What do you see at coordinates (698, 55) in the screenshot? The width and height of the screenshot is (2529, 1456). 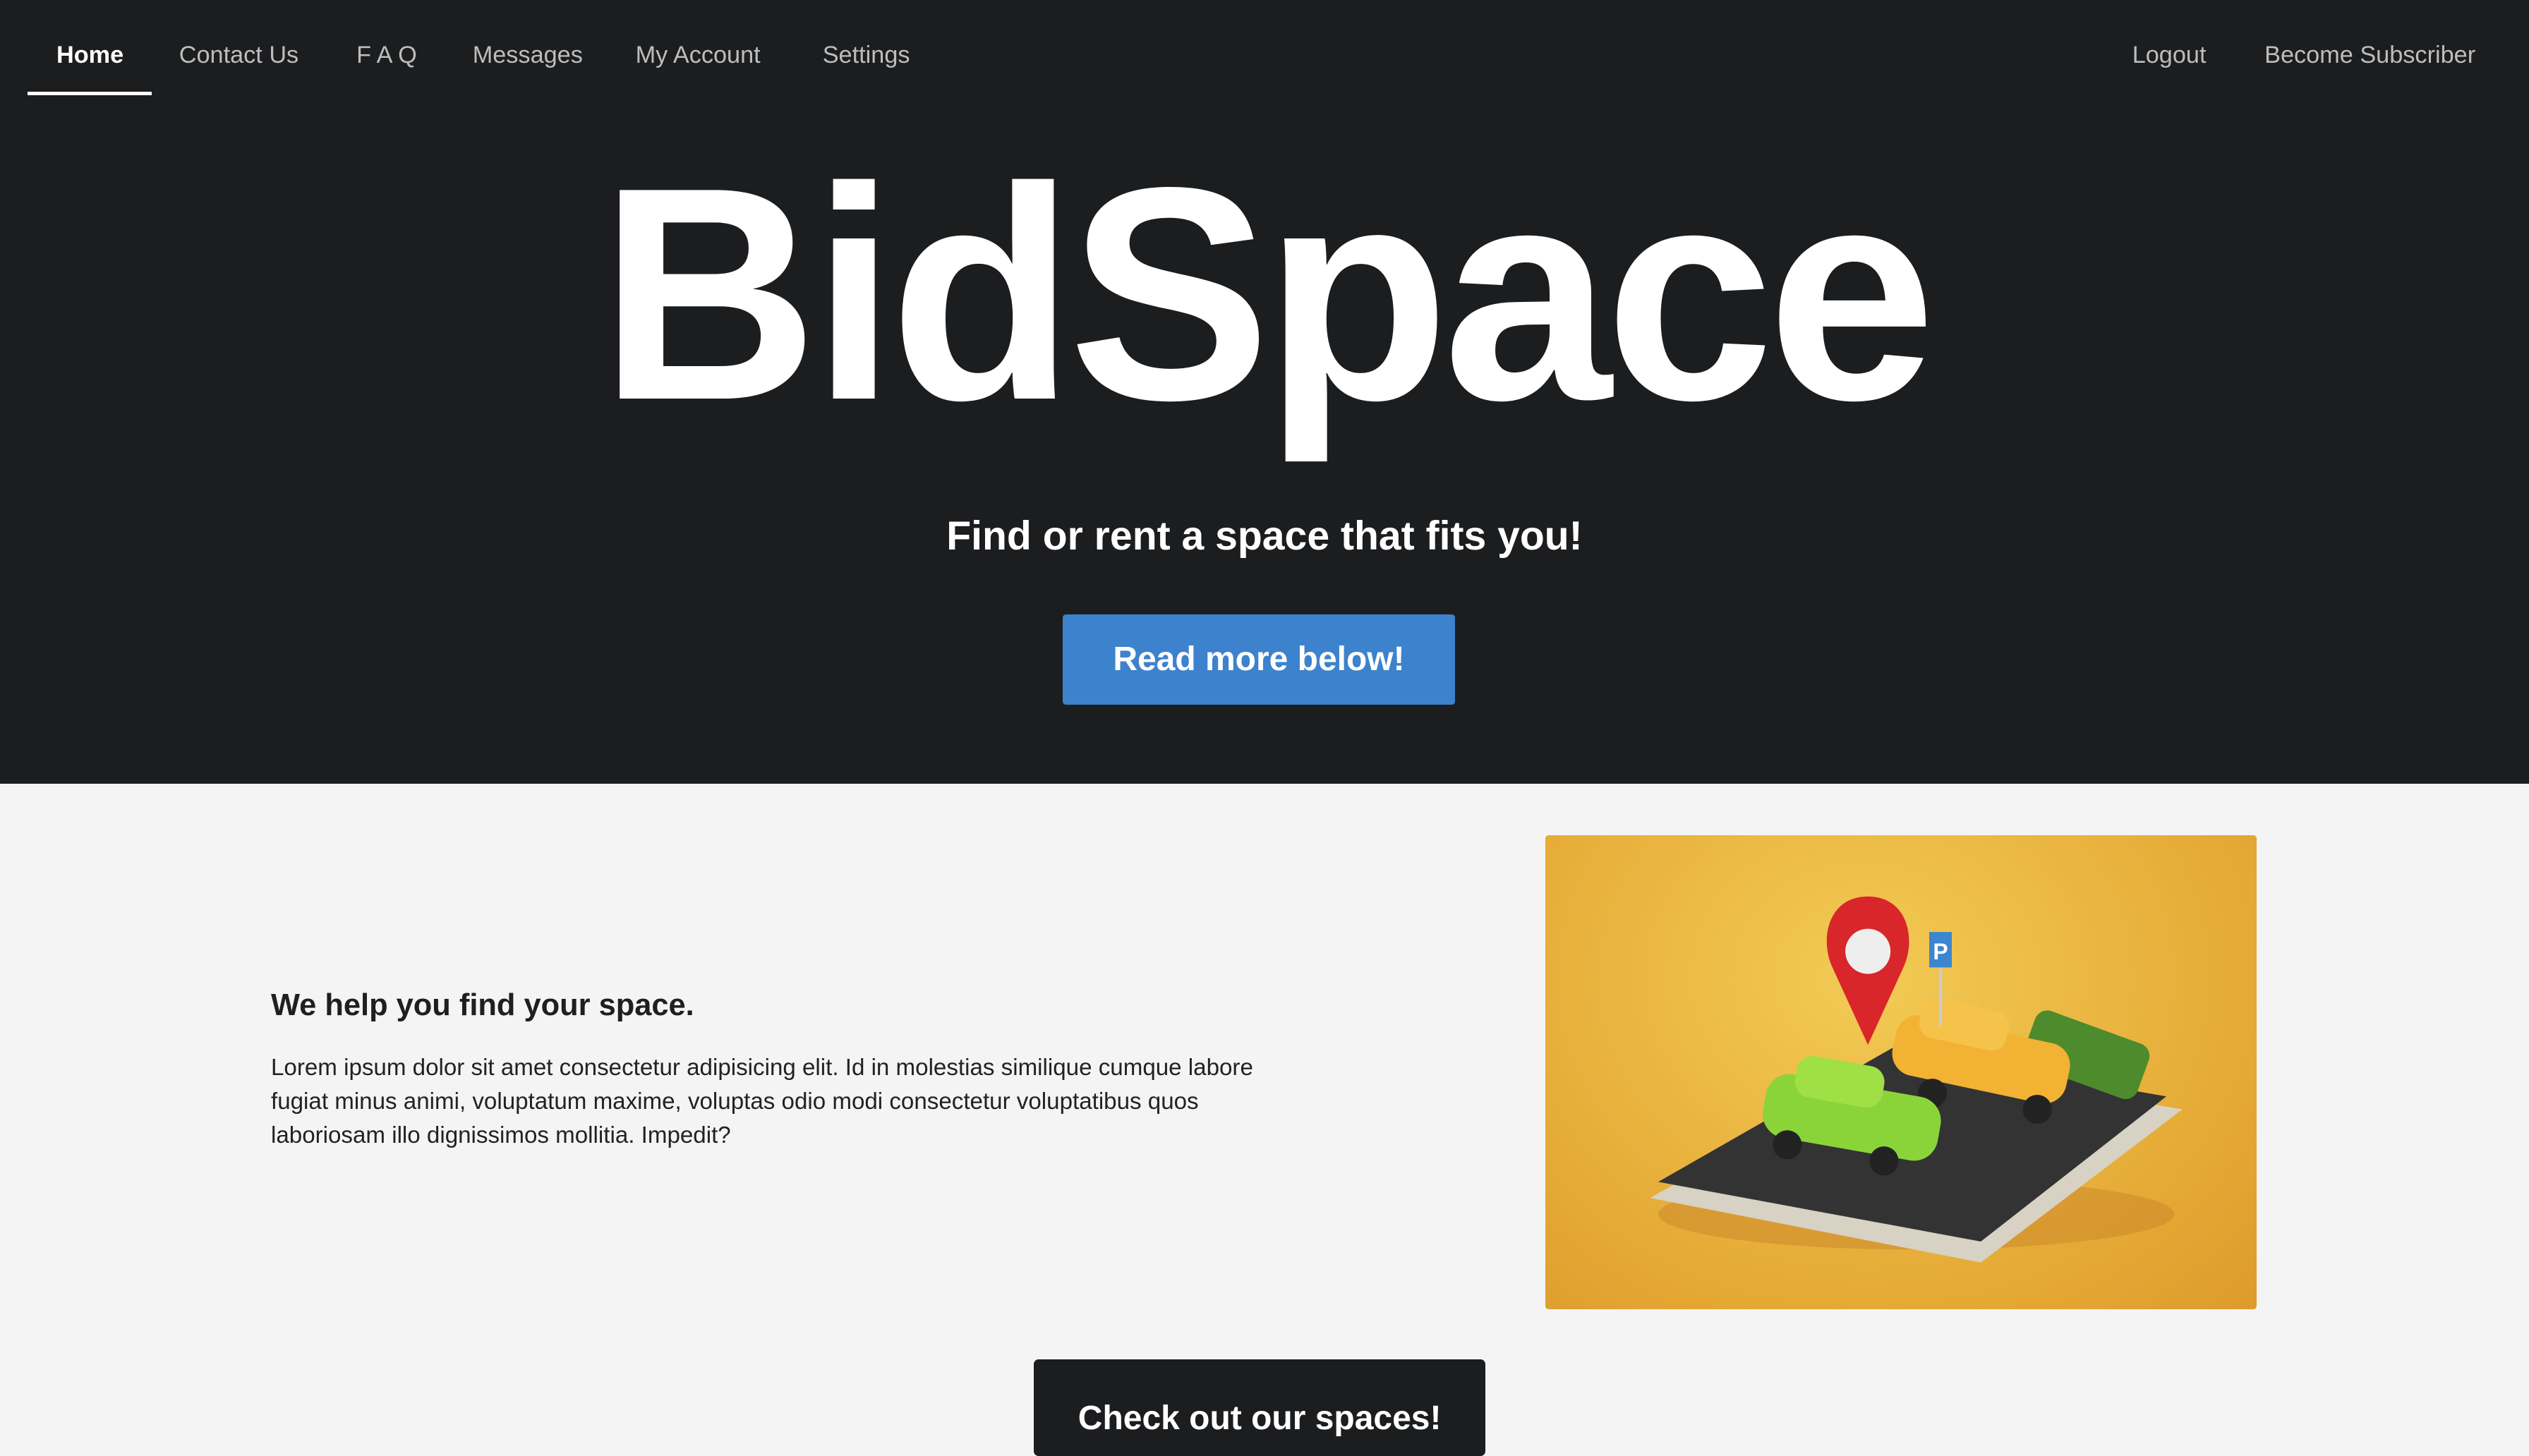 I see `nav-my-account: My Account` at bounding box center [698, 55].